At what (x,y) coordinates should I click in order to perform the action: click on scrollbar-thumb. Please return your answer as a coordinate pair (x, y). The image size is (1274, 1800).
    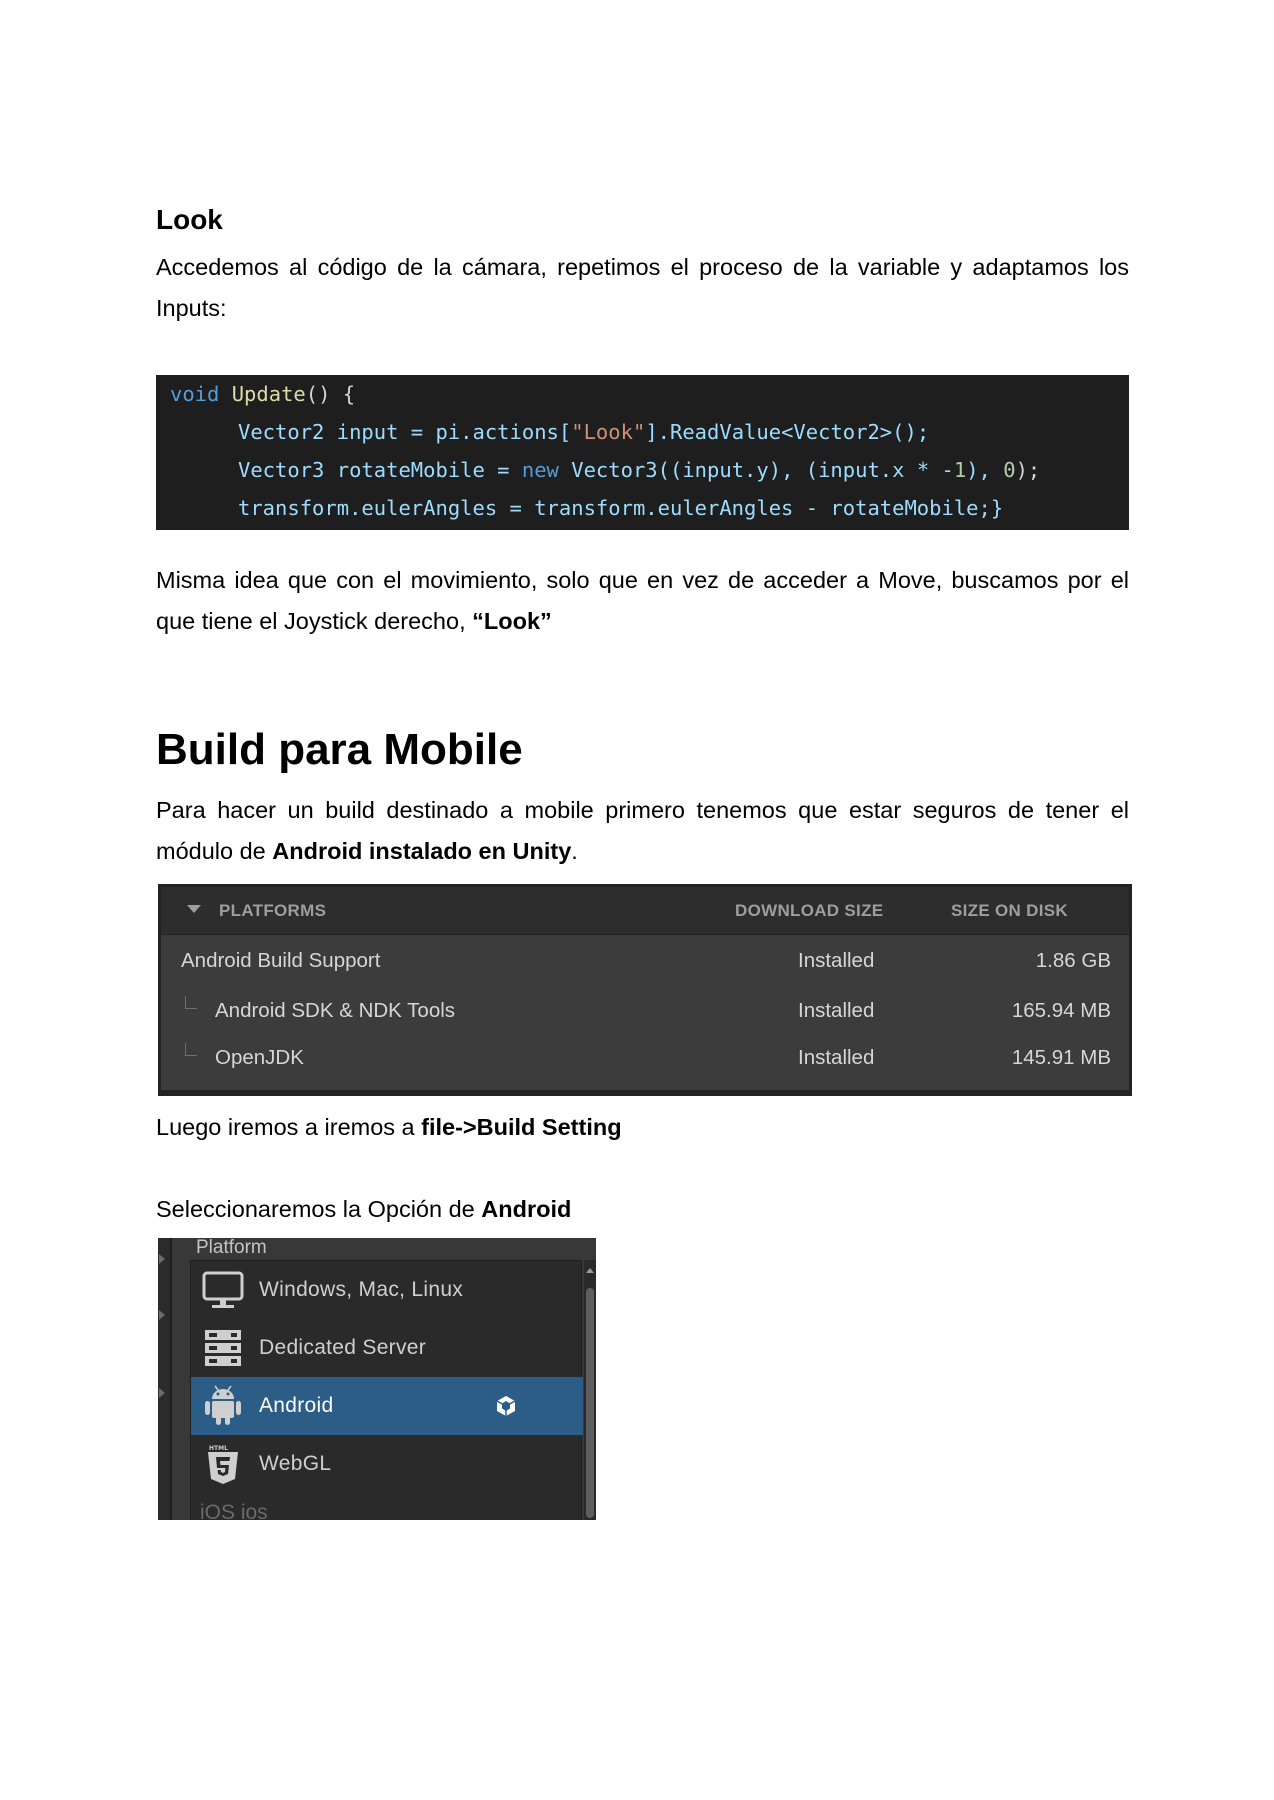
    Looking at the image, I should click on (590, 1403).